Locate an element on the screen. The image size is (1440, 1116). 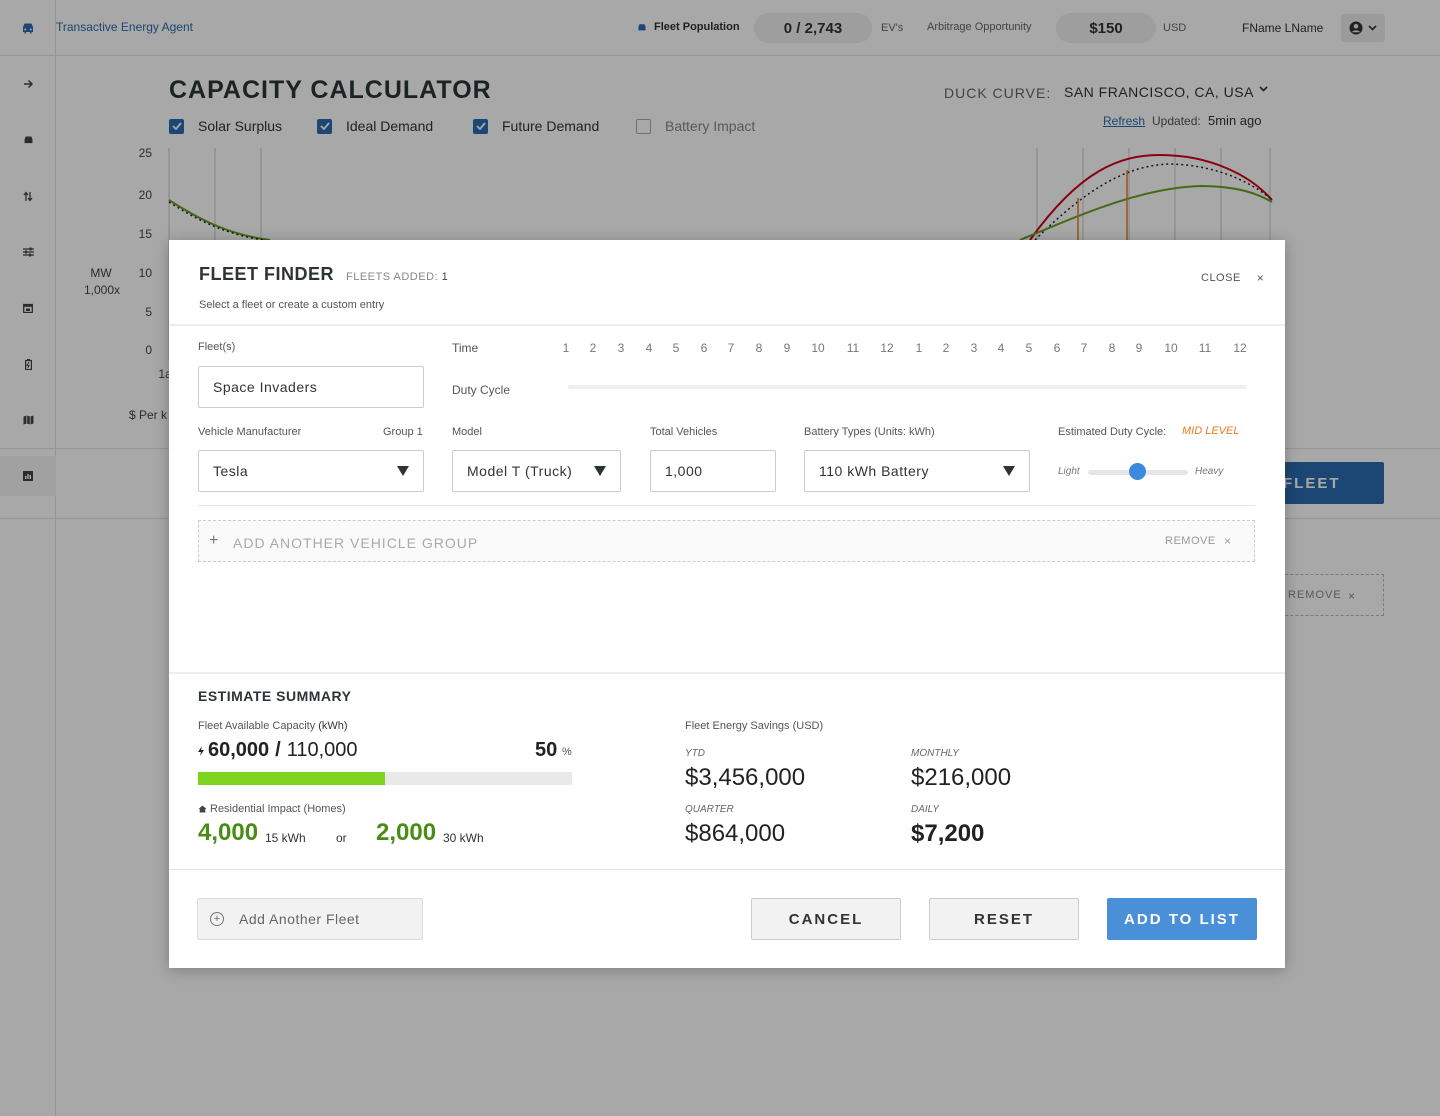
estimated-duty-label: Estimated Duty Cycle: is located at coordinates (1112, 432).